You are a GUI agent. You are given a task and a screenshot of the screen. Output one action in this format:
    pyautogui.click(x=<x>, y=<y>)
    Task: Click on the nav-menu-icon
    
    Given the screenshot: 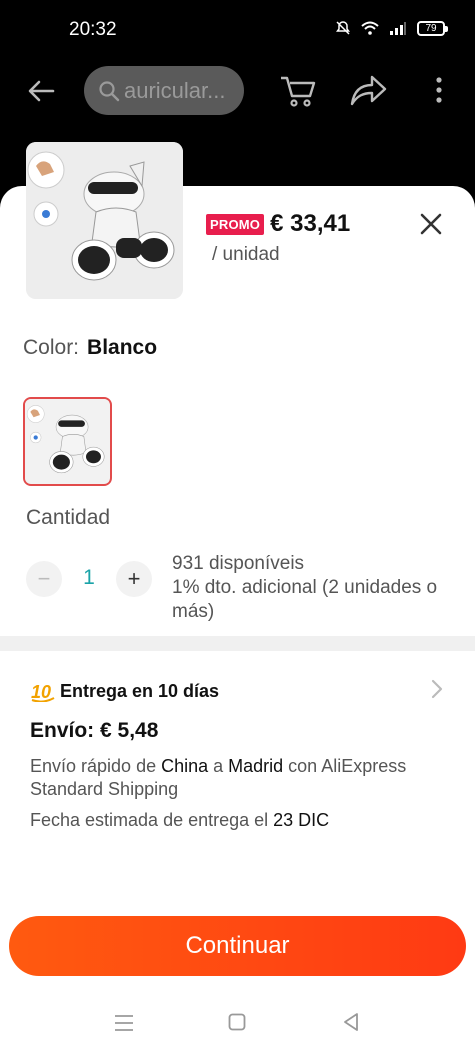 What is the action you would take?
    pyautogui.click(x=124, y=1023)
    